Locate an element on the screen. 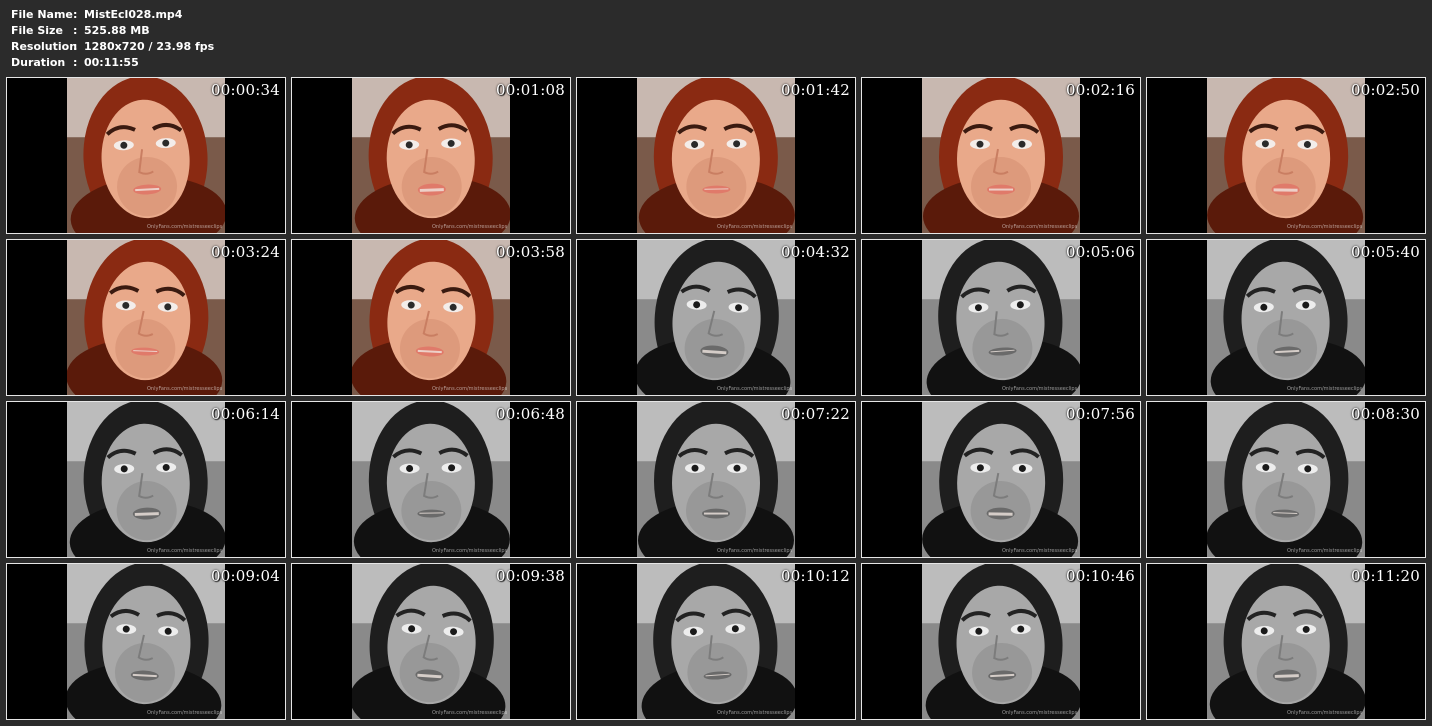 The height and width of the screenshot is (726, 1432). file-name-row: File Name : MistEcl028.mp4 is located at coordinates (112, 15).